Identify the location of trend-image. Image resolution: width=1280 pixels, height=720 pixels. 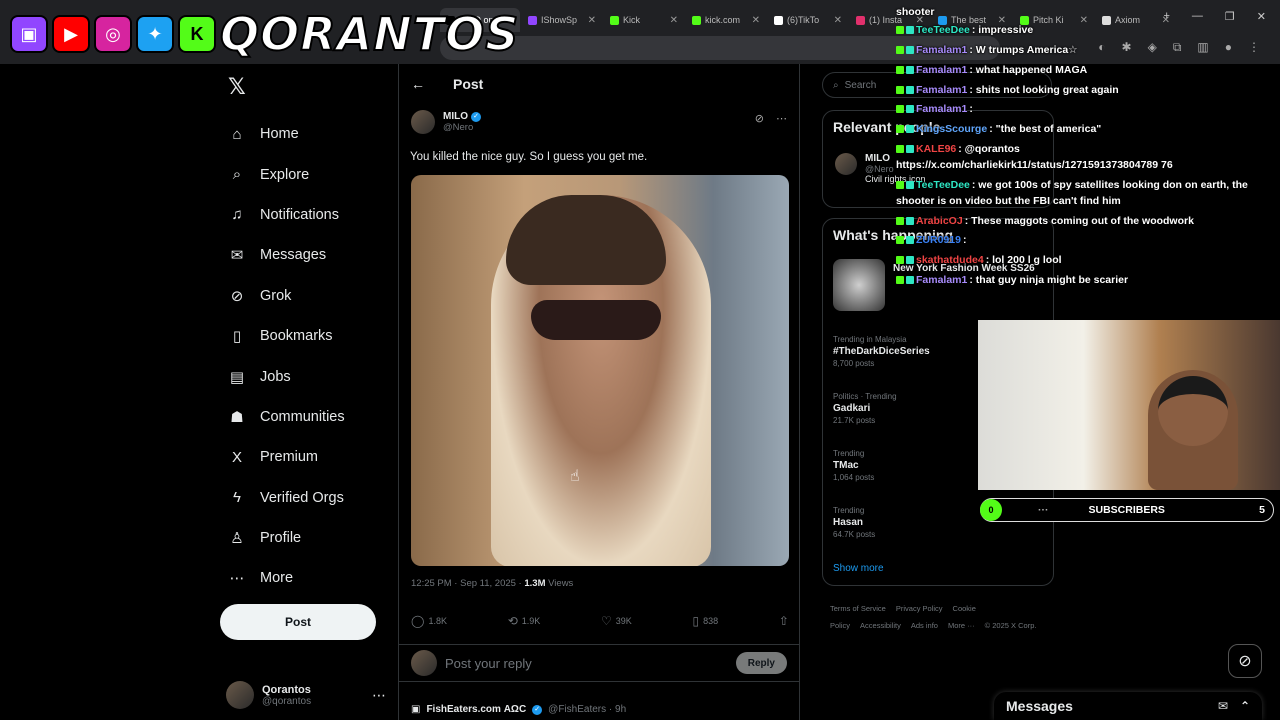
(859, 285).